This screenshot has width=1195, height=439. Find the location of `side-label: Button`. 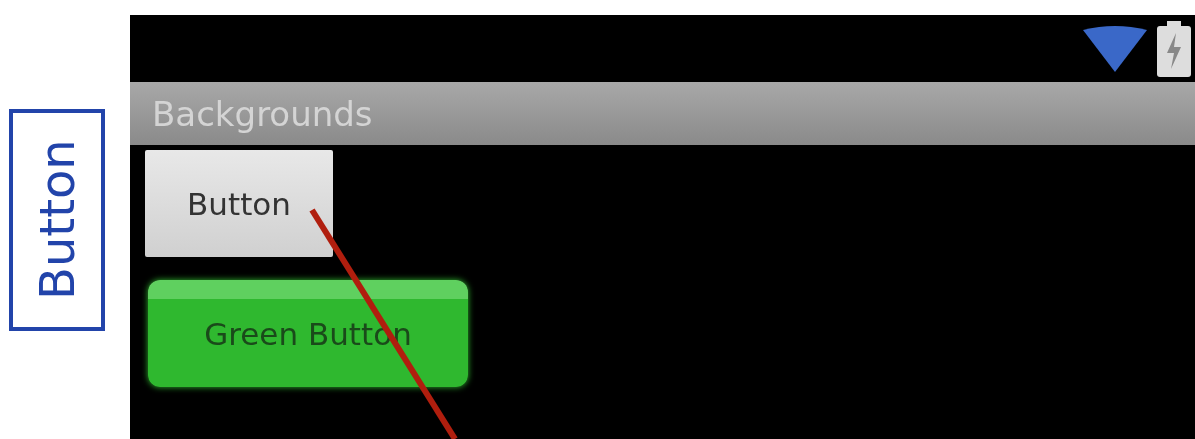

side-label: Button is located at coordinates (57, 219).